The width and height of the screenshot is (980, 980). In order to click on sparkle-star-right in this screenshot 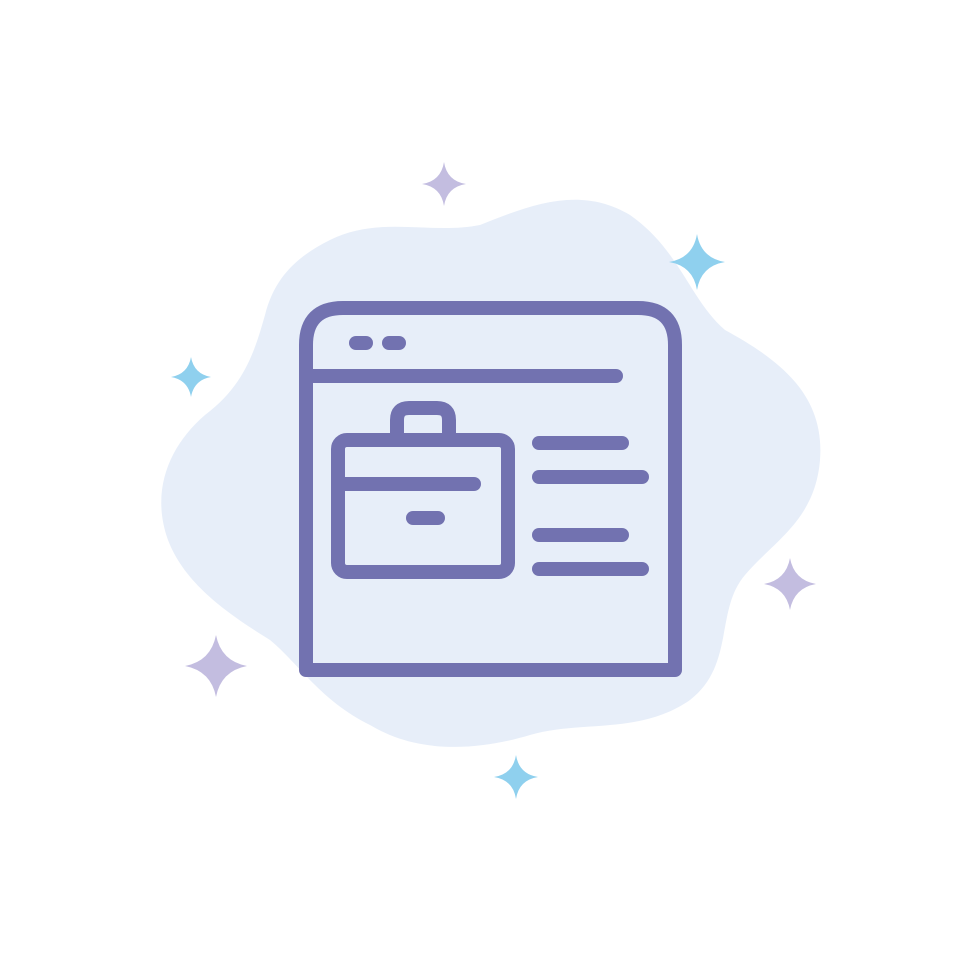, I will do `click(790, 584)`.